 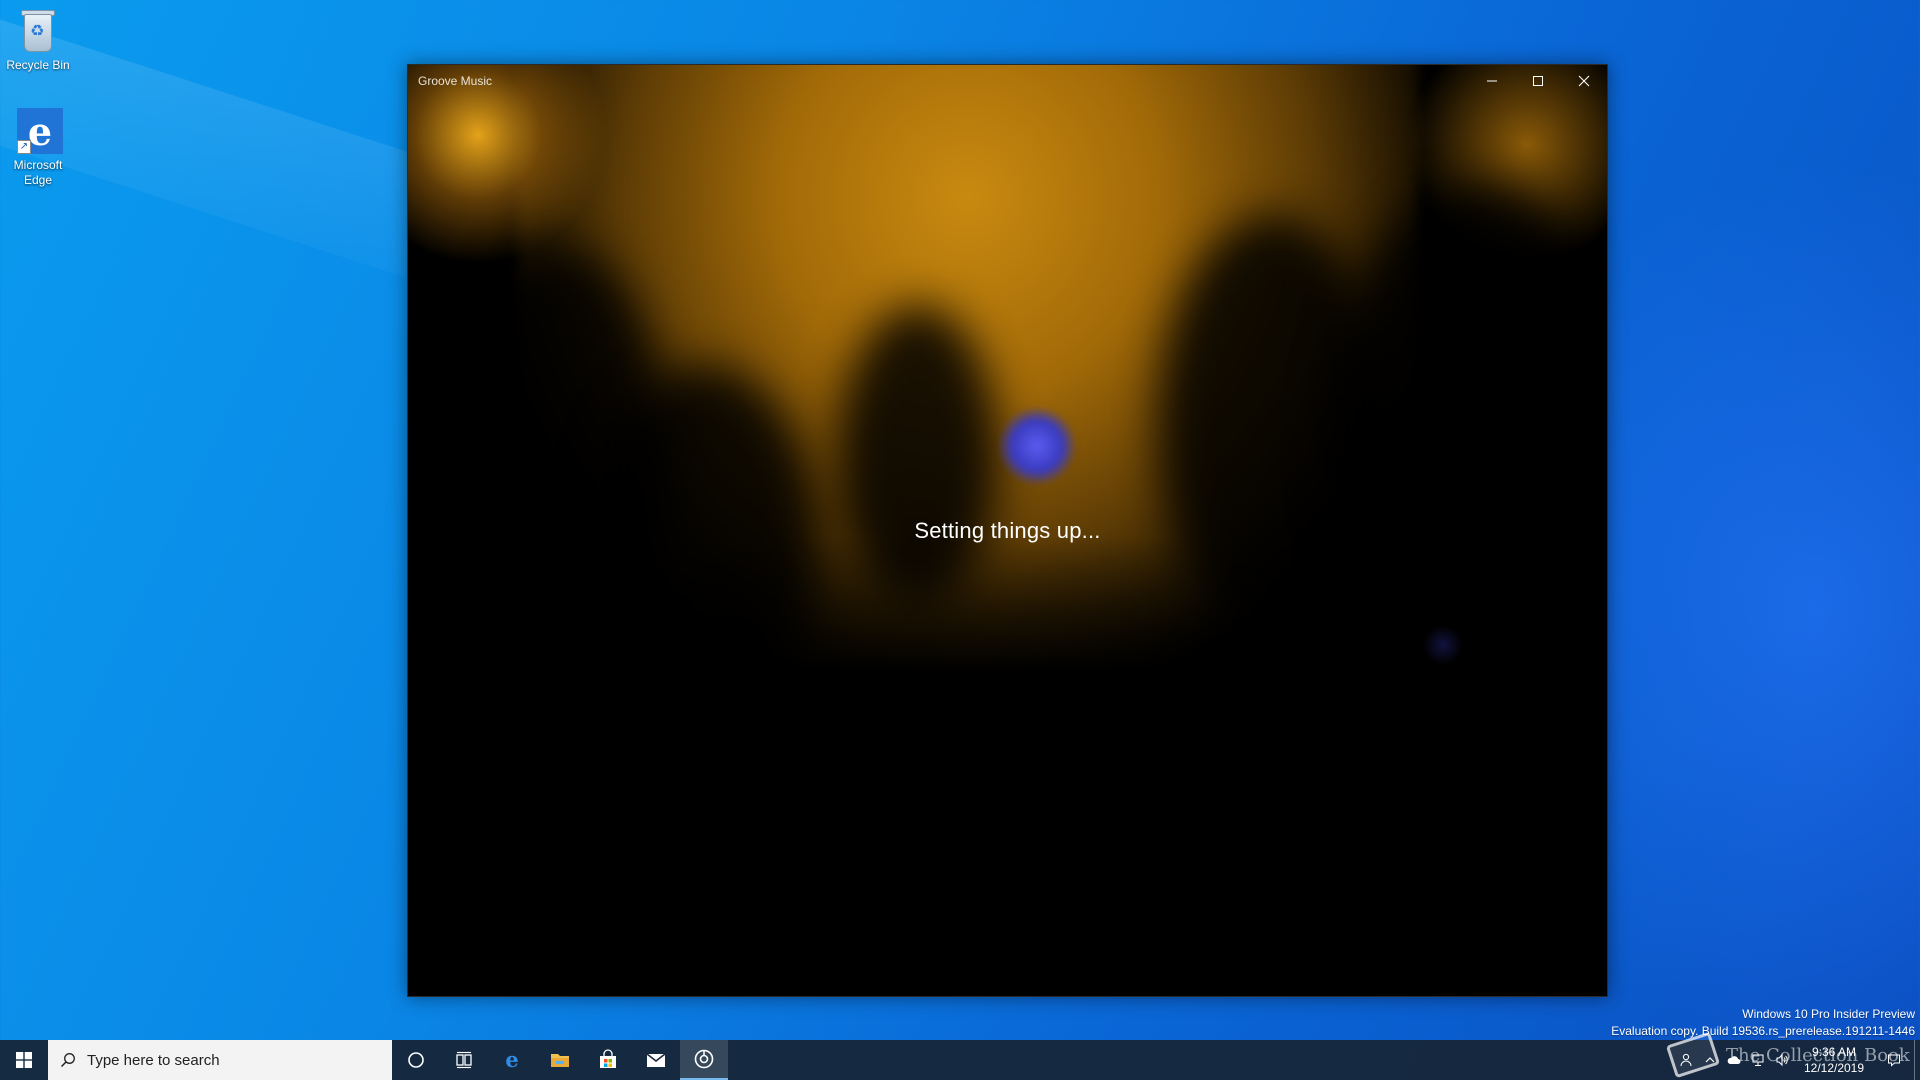 I want to click on tray-person-button, so click(x=1686, y=1060).